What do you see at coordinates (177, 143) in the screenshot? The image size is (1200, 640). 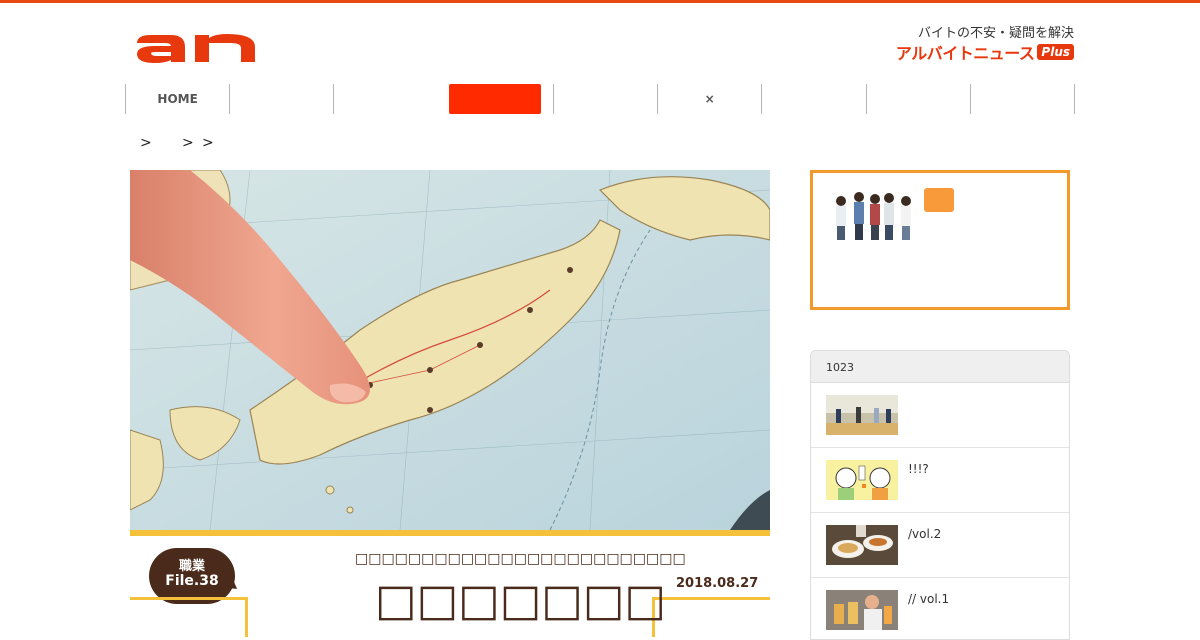 I see `breadcrumb: > > >` at bounding box center [177, 143].